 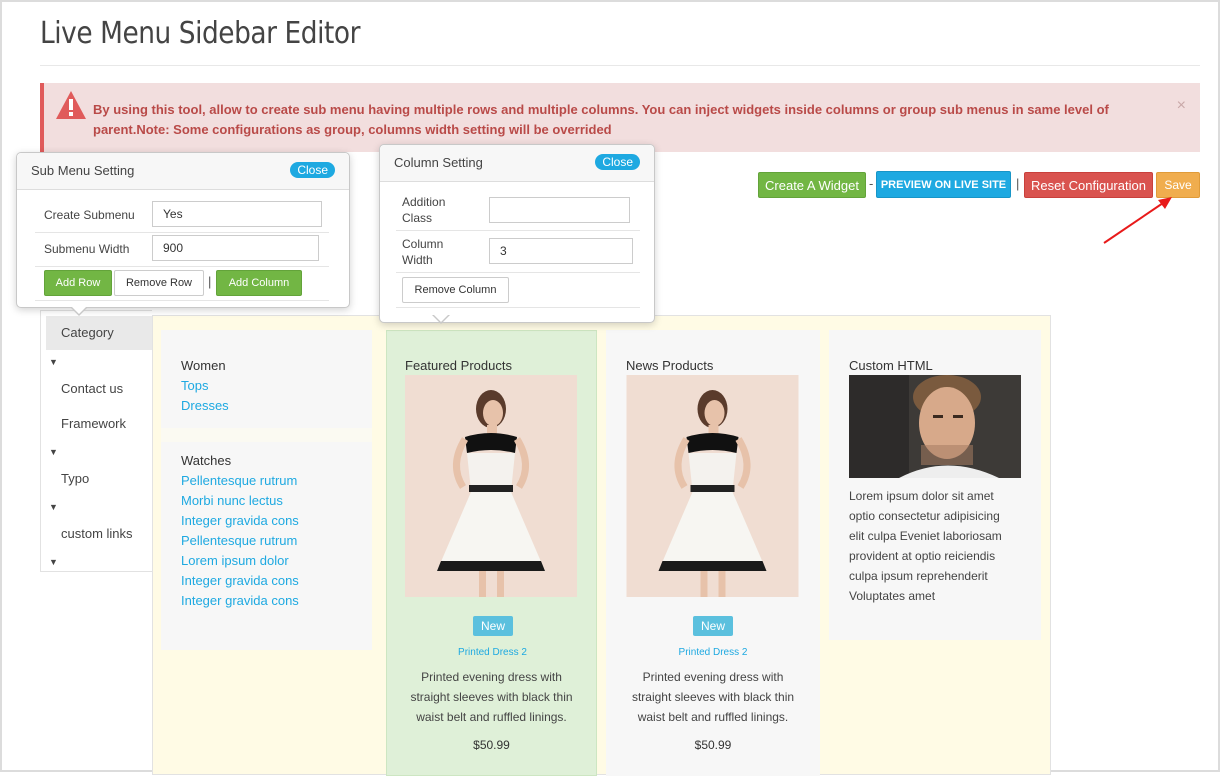 I want to click on addition-class-label: Addition Class, so click(x=424, y=210).